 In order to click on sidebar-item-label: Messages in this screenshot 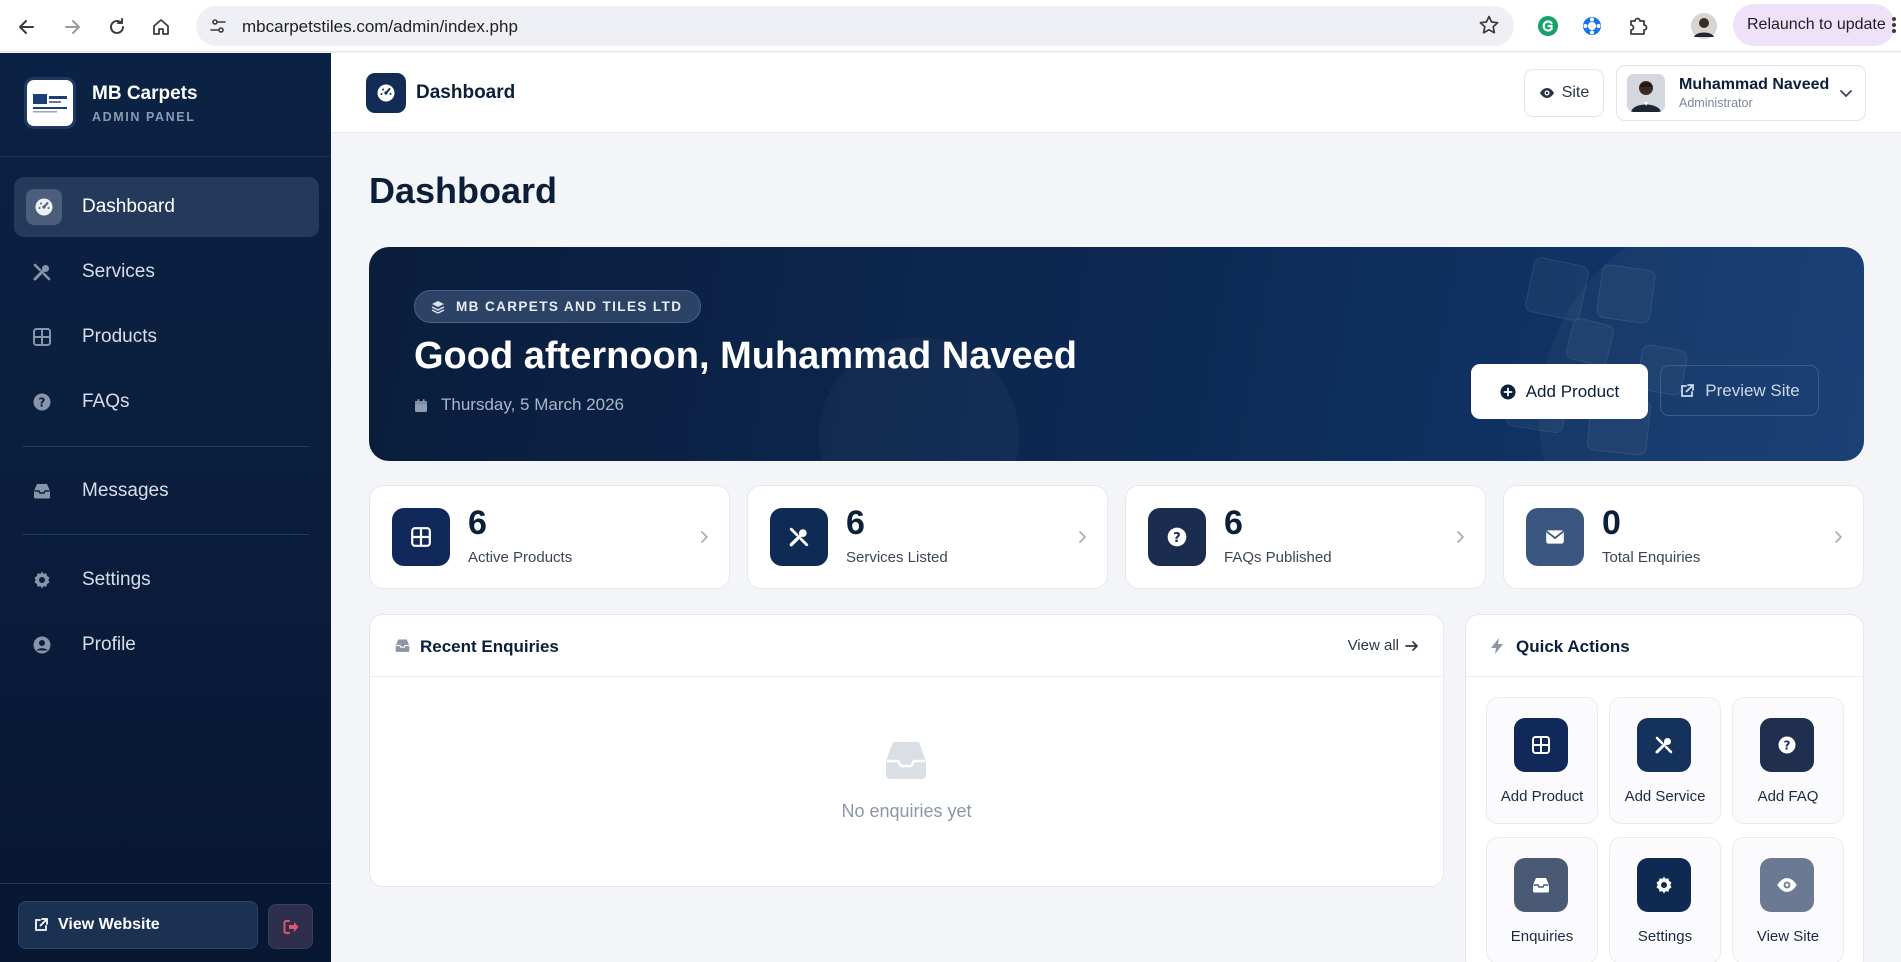, I will do `click(125, 490)`.